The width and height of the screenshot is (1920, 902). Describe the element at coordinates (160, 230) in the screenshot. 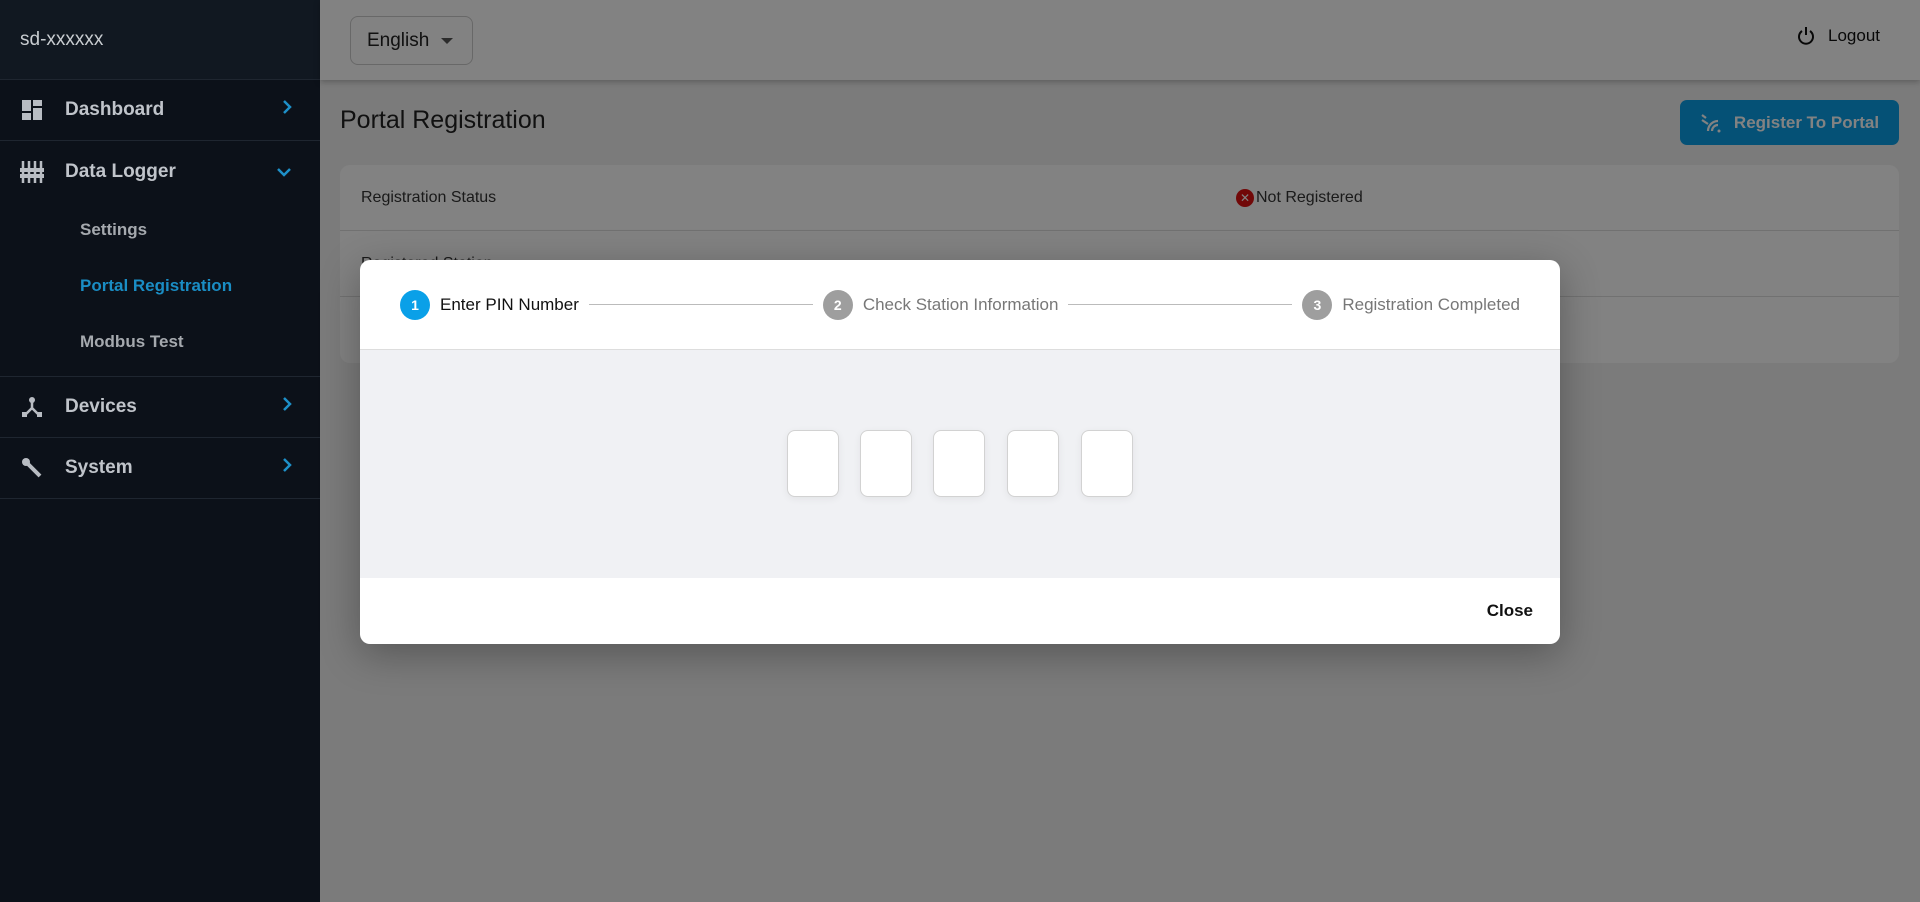

I see `sidebar-subitem-settings: Settings` at that location.